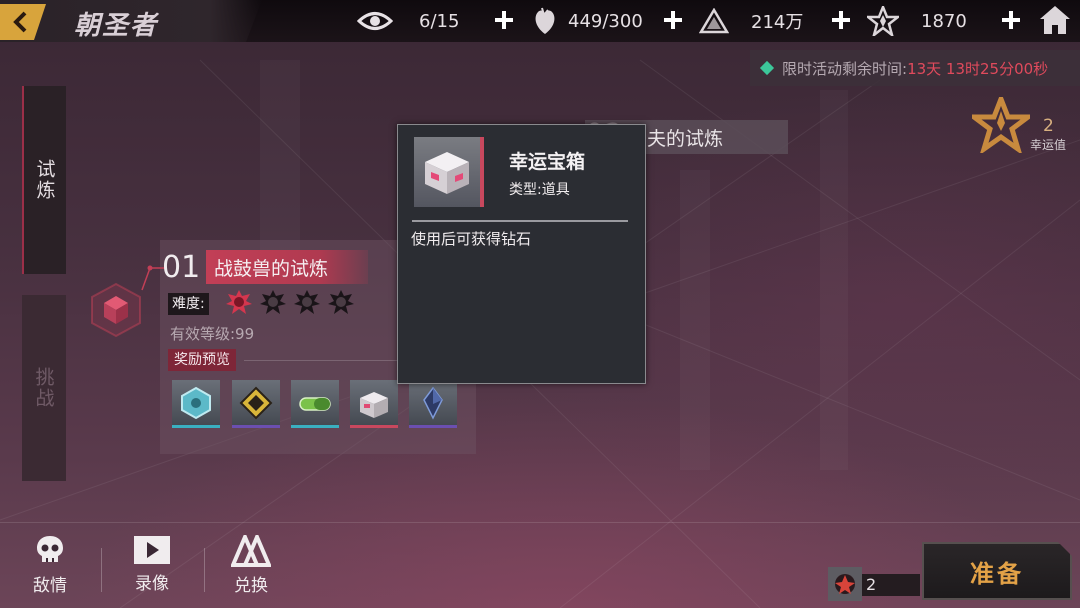  I want to click on enemy-intel-button: 敌情, so click(50, 568).